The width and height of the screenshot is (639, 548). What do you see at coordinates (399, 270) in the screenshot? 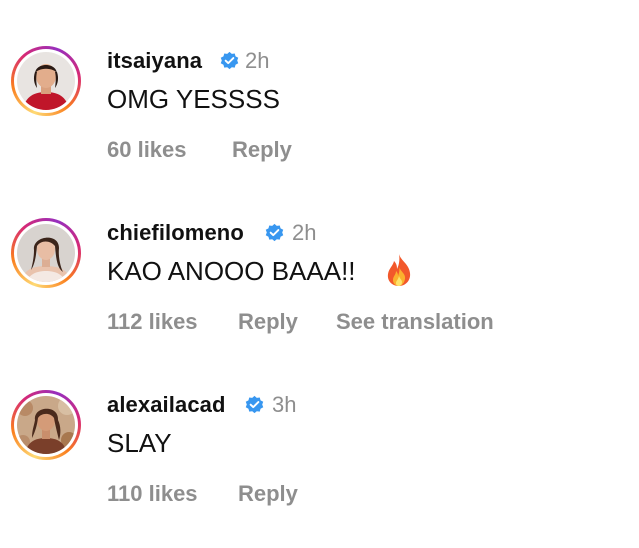
I see `fire-emoji-icon` at bounding box center [399, 270].